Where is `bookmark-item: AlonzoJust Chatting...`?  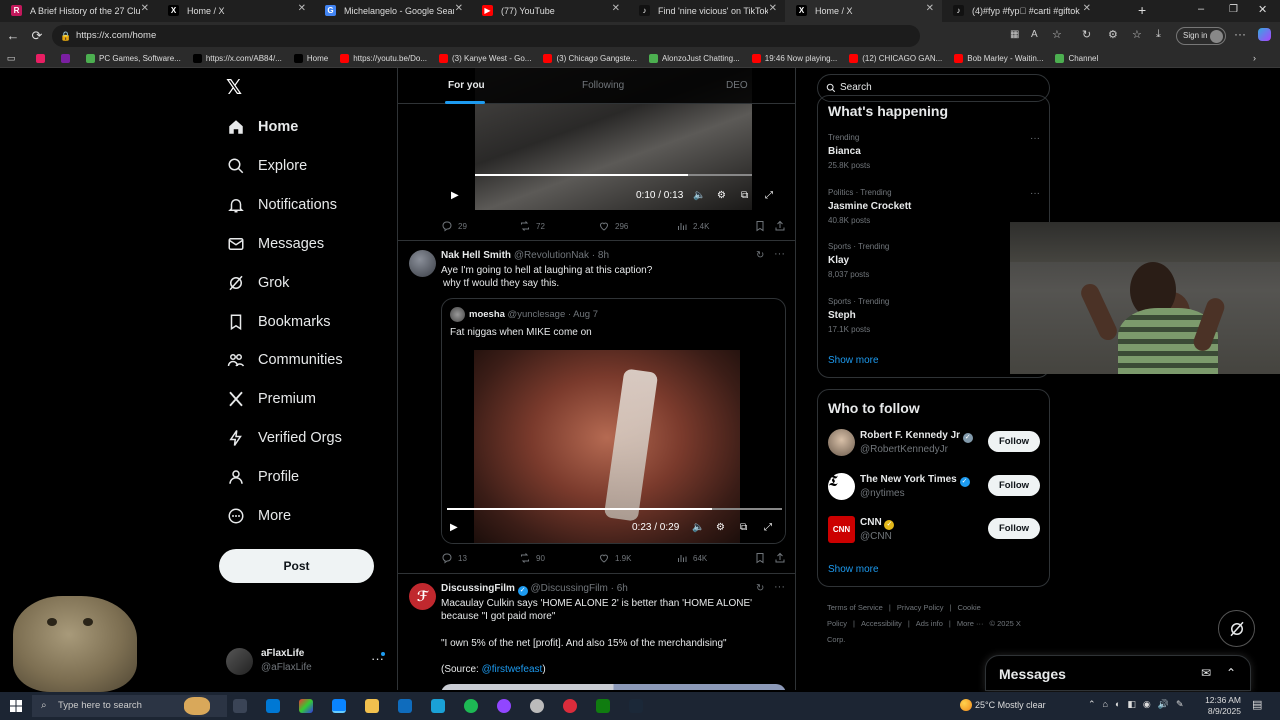 bookmark-item: AlonzoJust Chatting... is located at coordinates (694, 58).